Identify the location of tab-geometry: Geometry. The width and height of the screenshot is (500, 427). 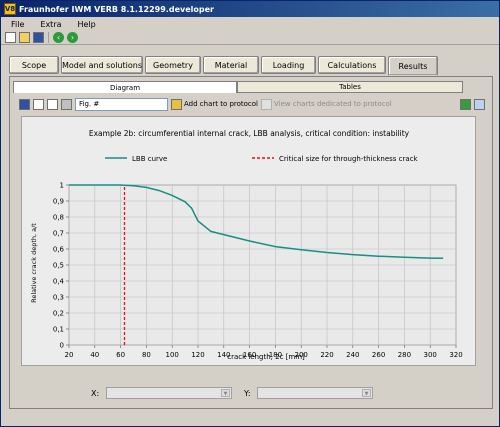
(173, 65).